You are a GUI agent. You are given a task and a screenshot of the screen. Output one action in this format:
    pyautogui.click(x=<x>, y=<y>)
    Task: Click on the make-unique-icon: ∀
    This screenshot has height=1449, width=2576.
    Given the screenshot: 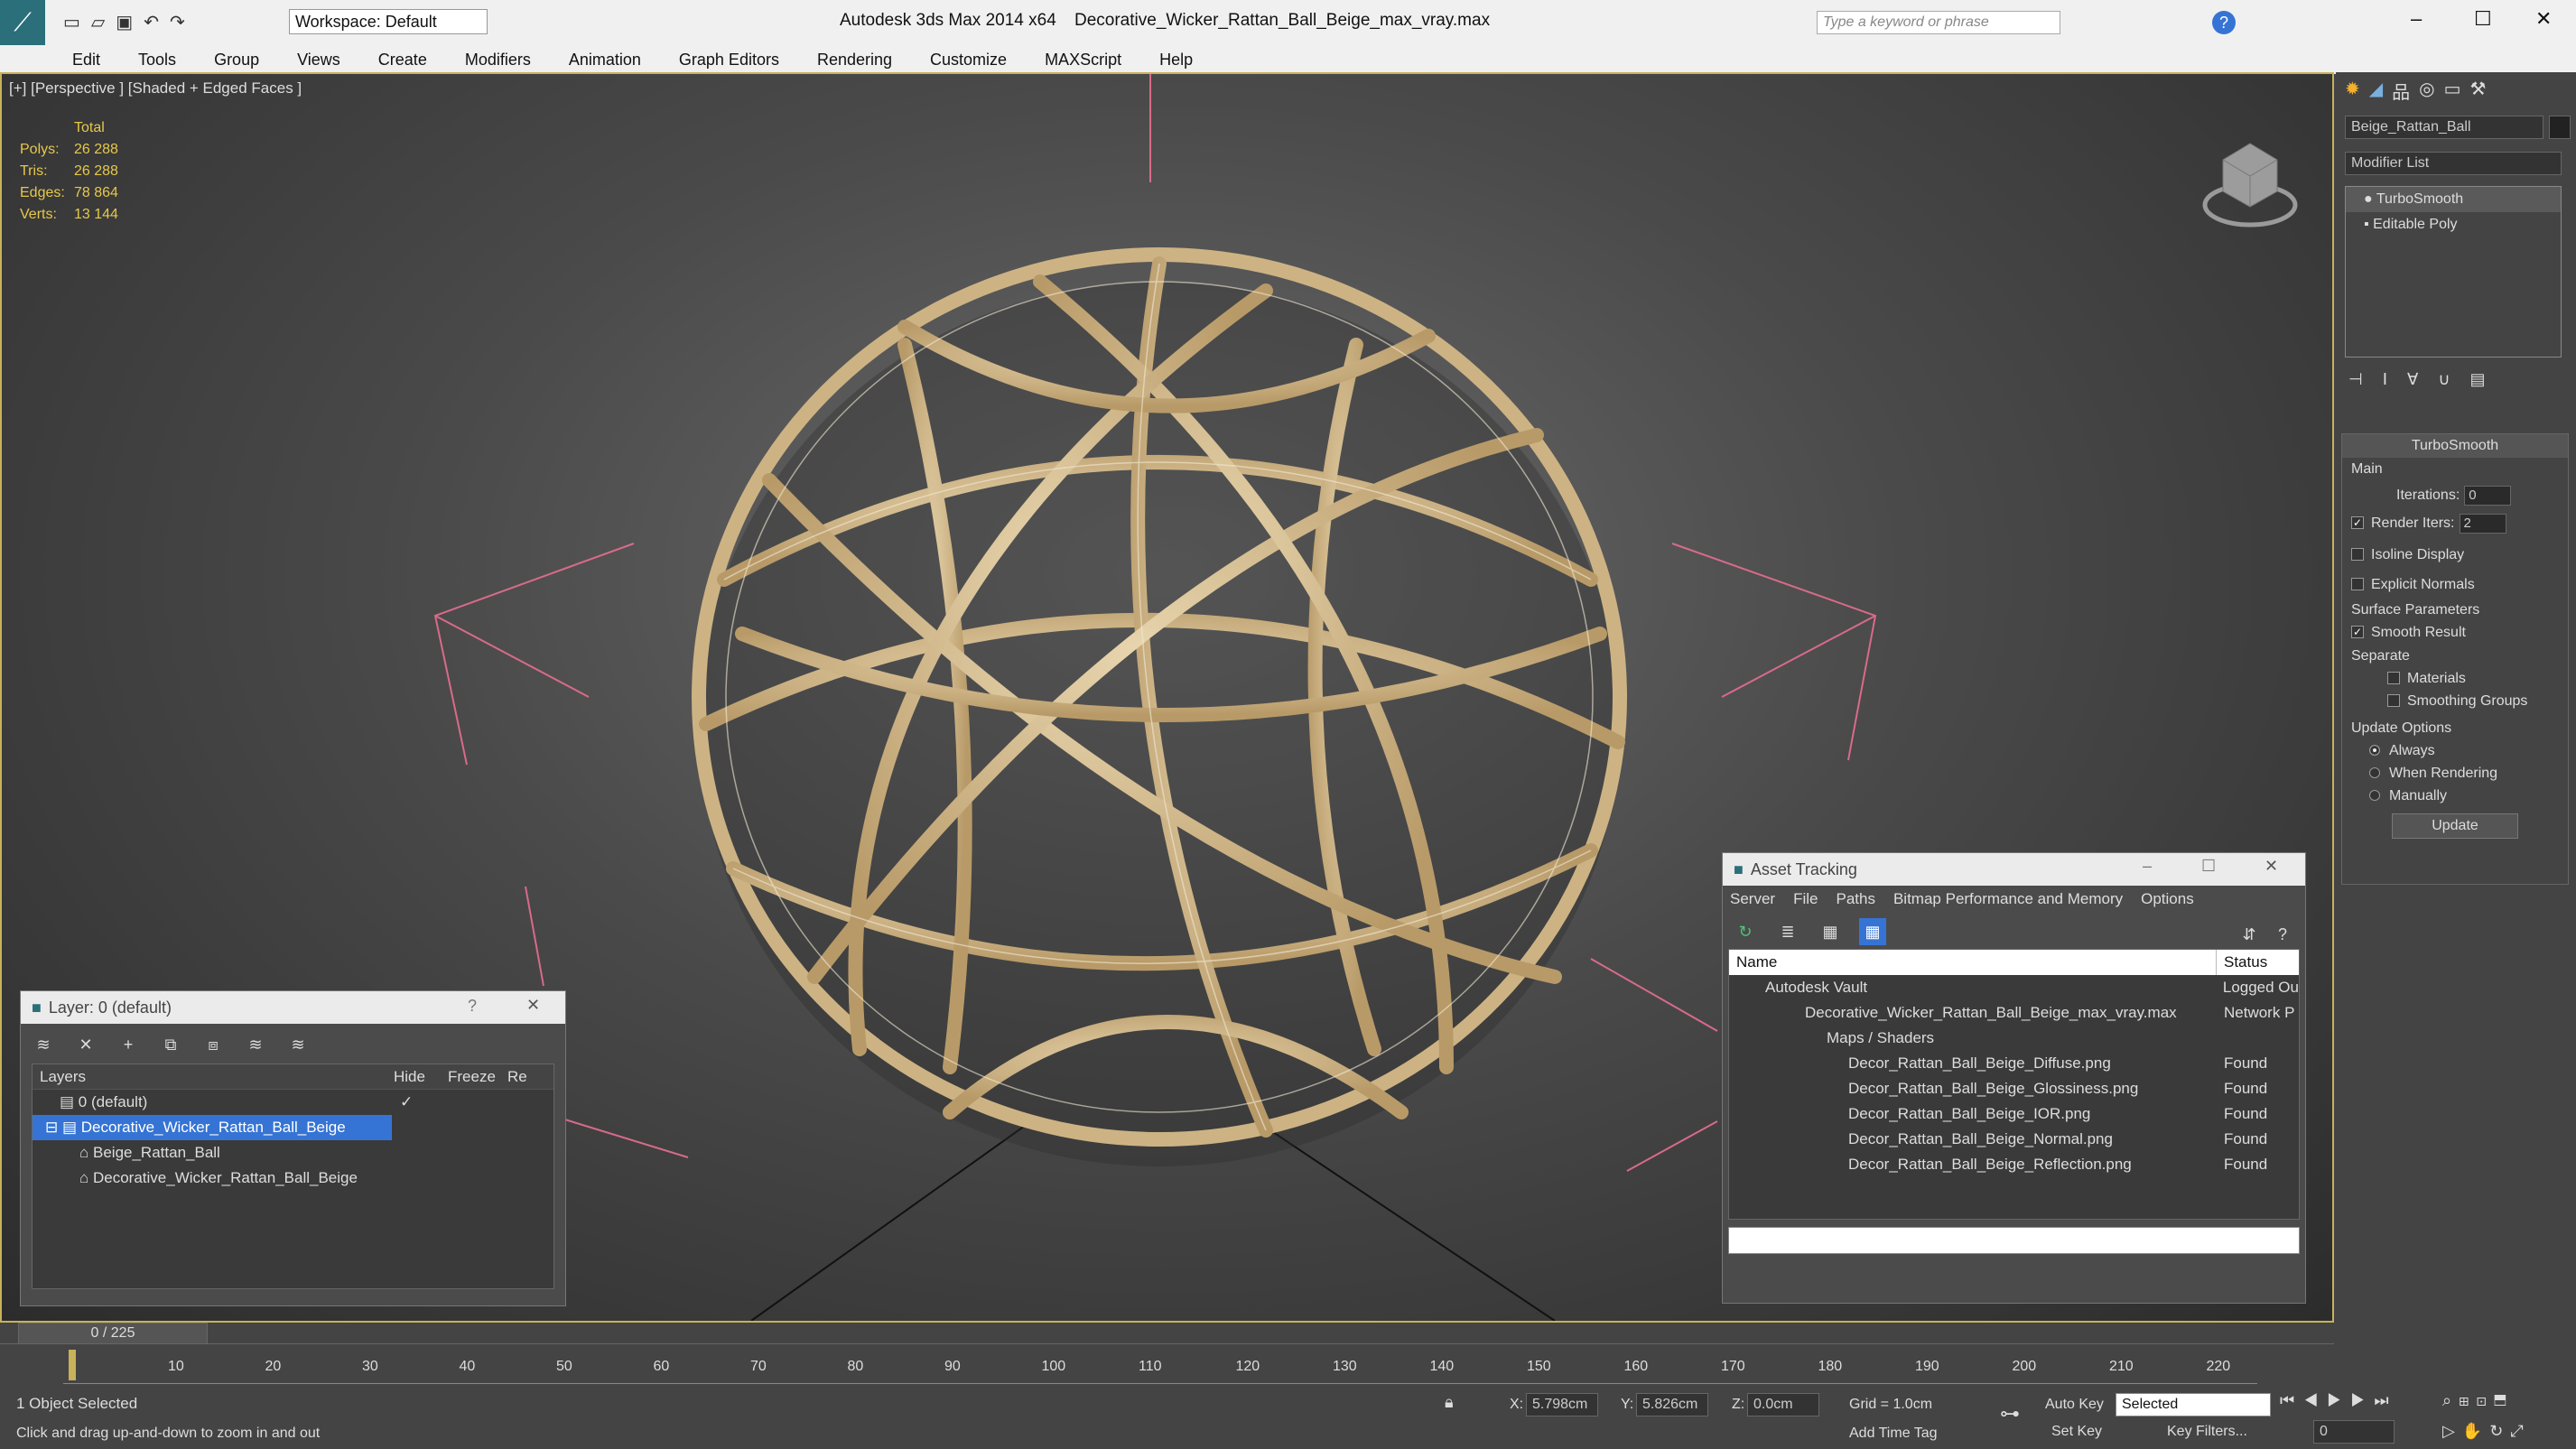 What is the action you would take?
    pyautogui.click(x=2422, y=379)
    